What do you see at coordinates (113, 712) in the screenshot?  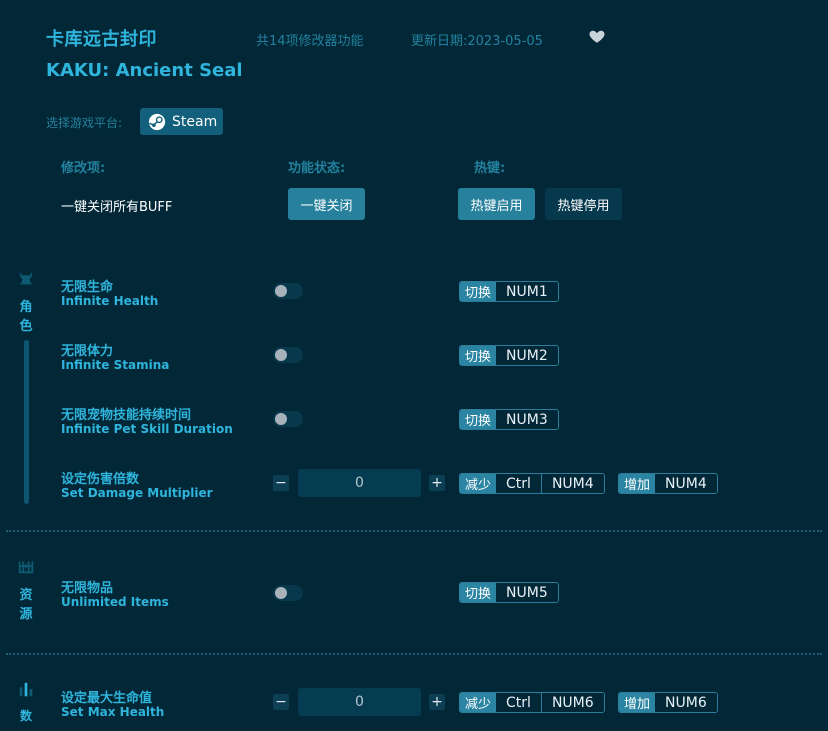 I see `item-name-en: Set Max Health` at bounding box center [113, 712].